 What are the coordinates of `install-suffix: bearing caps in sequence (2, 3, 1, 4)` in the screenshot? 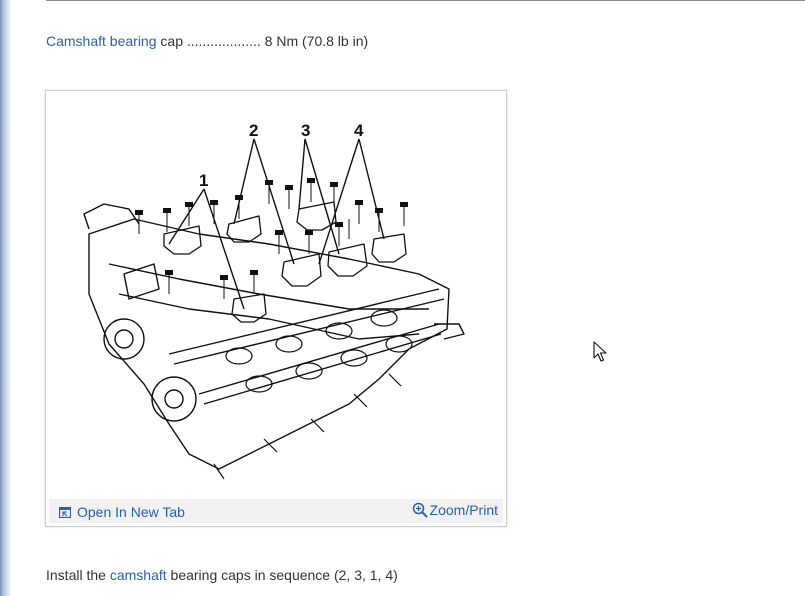 It's located at (282, 575).